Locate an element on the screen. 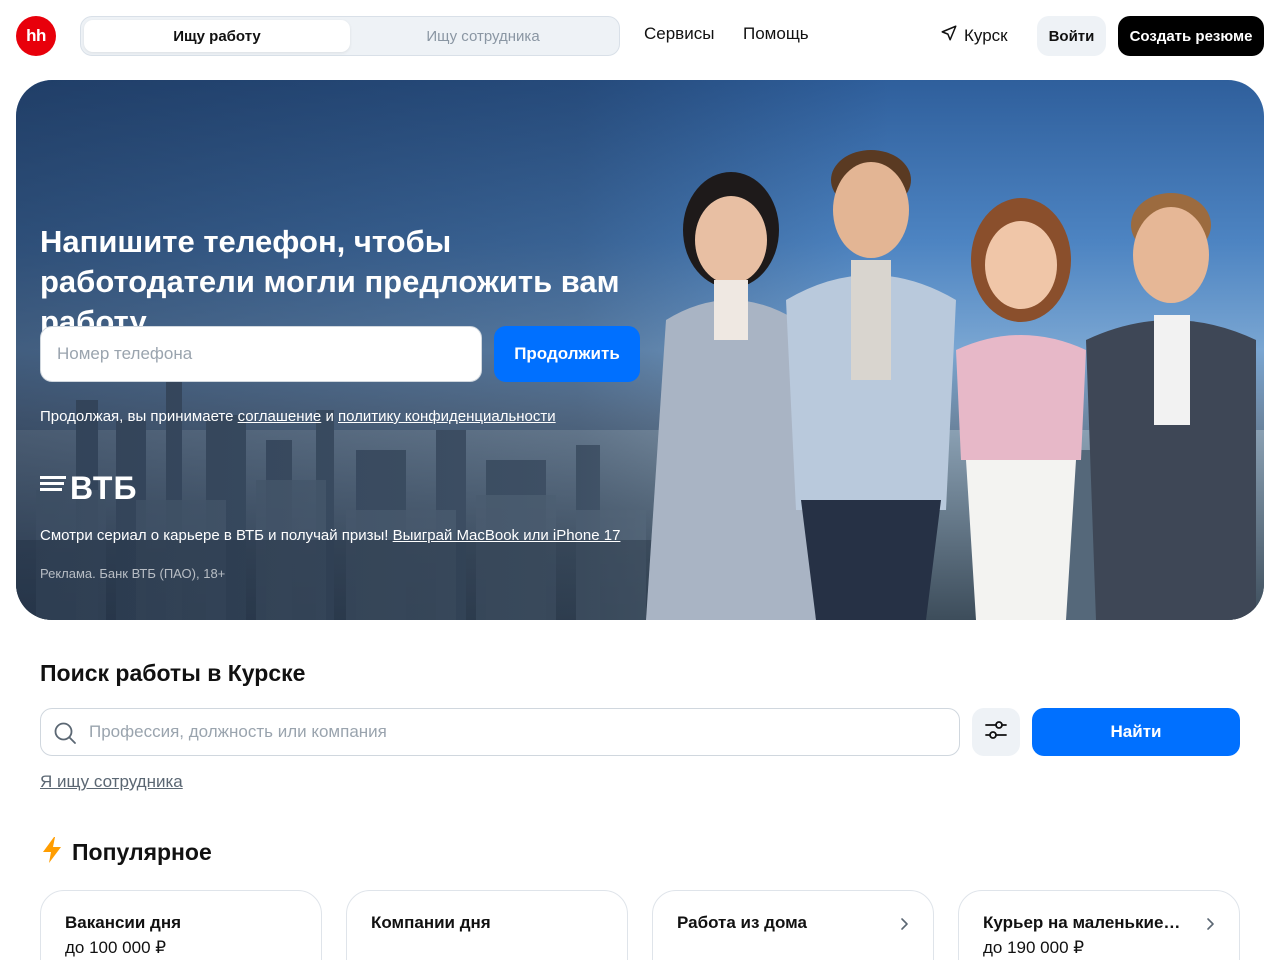  card-subtitle: до 190 000 ₽ is located at coordinates (1034, 947).